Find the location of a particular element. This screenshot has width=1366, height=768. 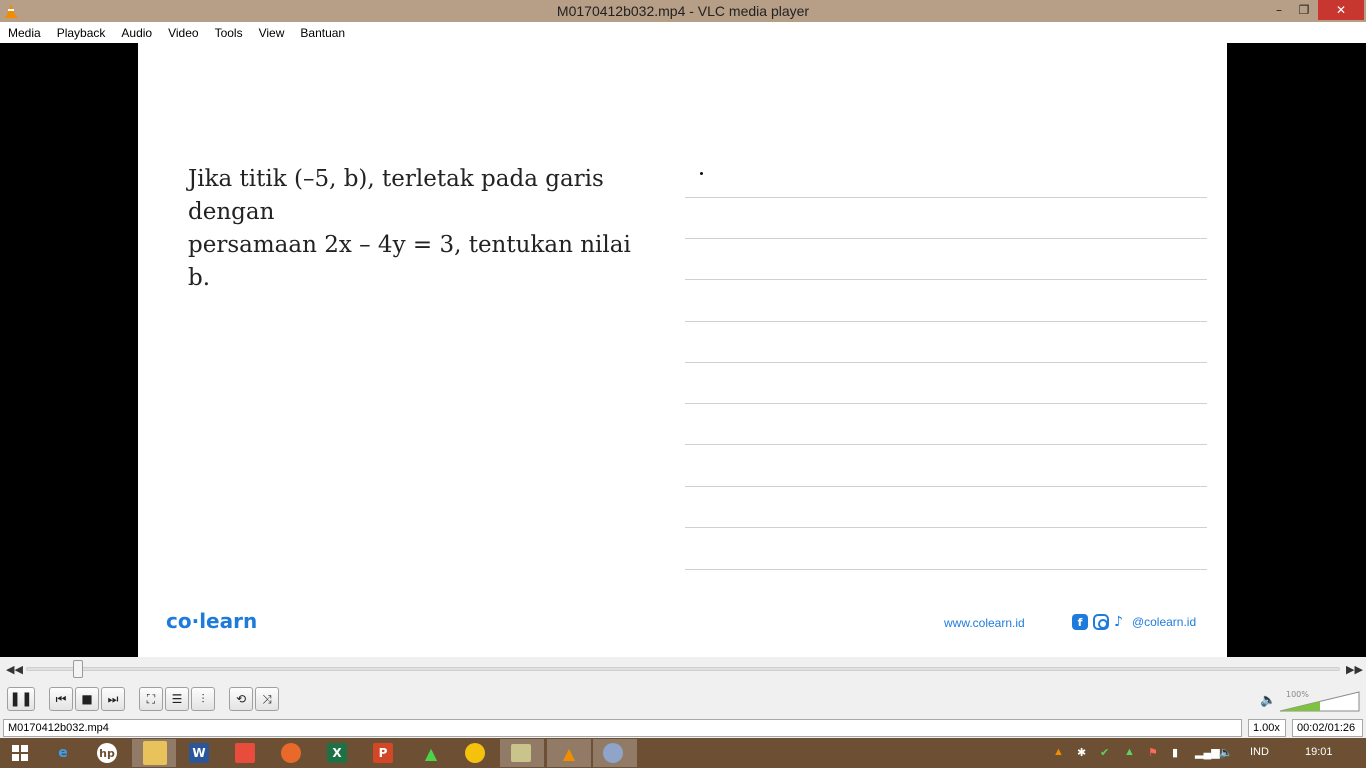

paint-icon is located at coordinates (613, 753).